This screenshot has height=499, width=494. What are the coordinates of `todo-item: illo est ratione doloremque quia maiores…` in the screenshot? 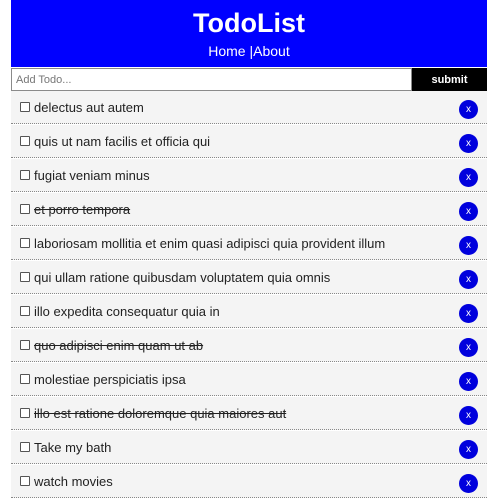 It's located at (249, 413).